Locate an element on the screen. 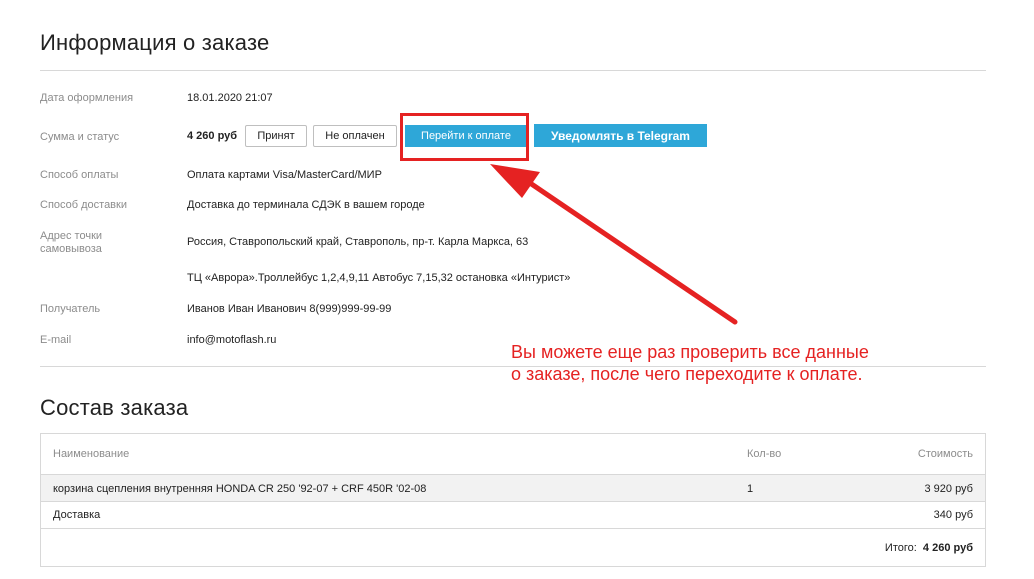 The image size is (1034, 579). column-header-price: Стоимость is located at coordinates (945, 454).